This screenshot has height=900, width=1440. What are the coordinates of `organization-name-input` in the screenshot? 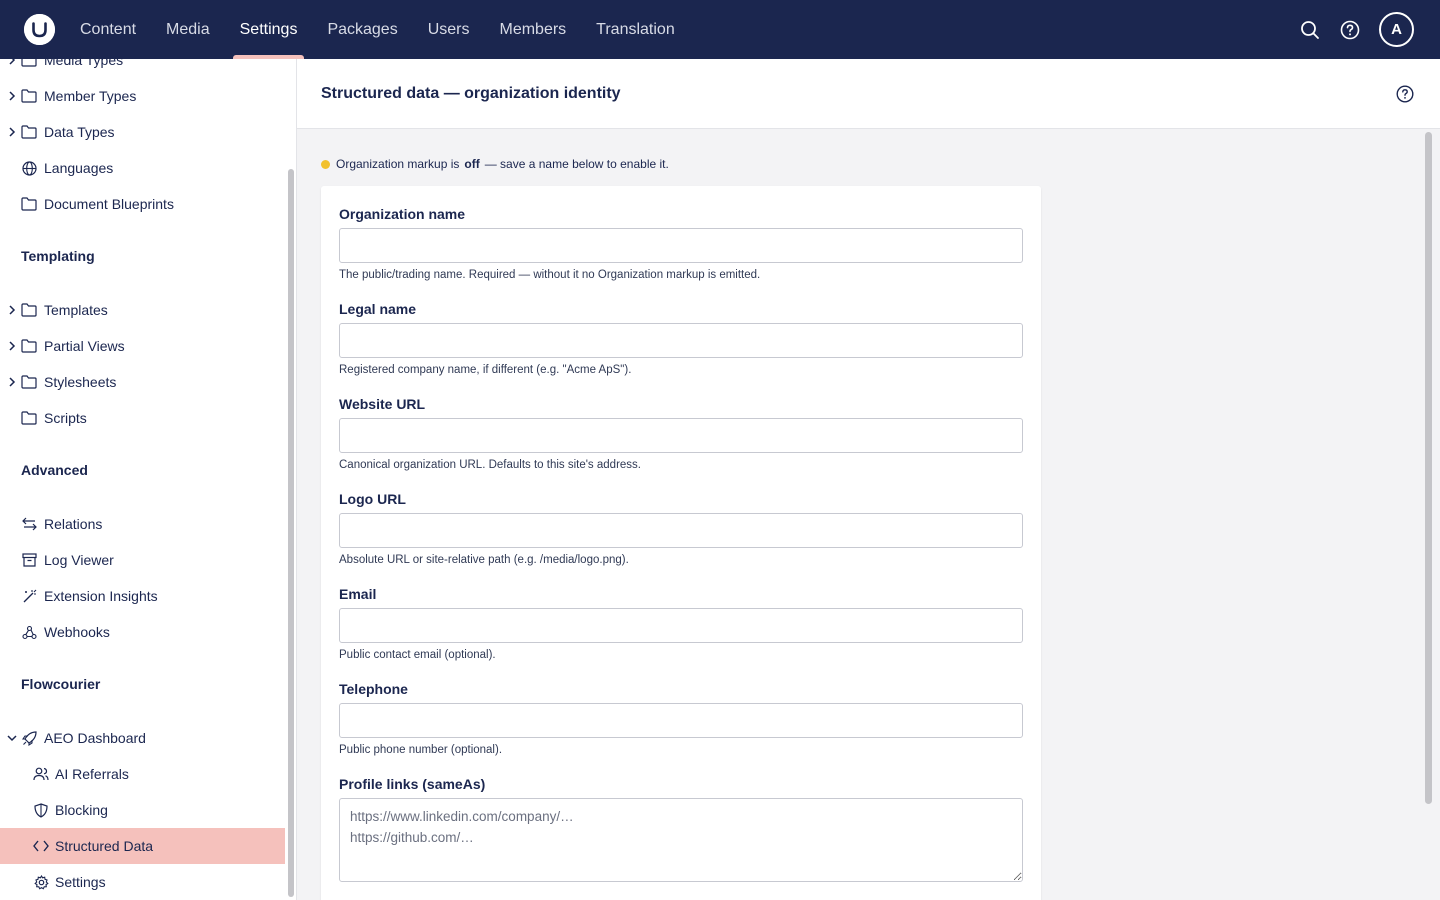 It's located at (681, 245).